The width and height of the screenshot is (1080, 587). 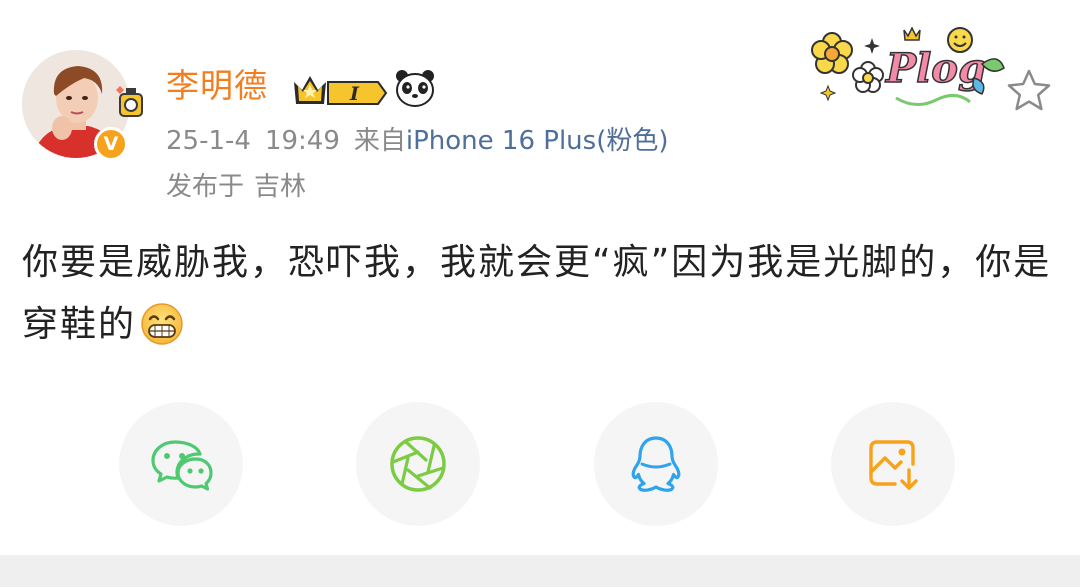 I want to click on author-name: 李明德, so click(x=217, y=86).